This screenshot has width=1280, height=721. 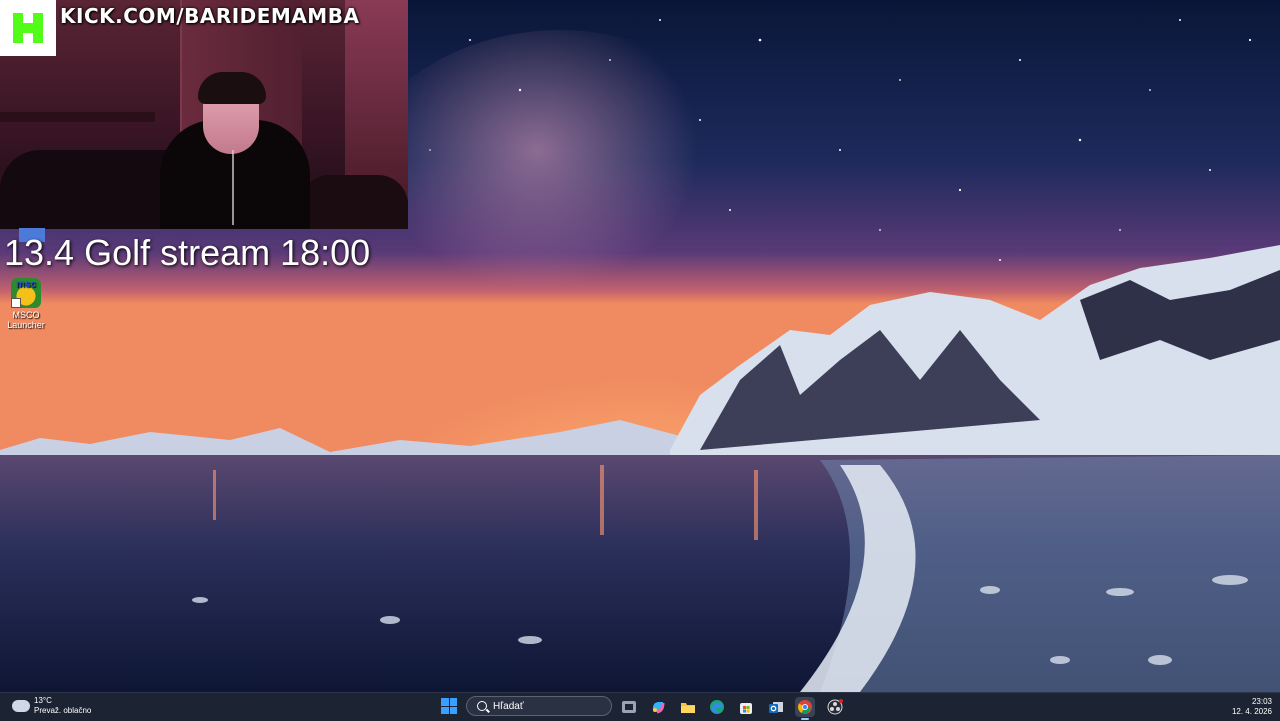 What do you see at coordinates (19, 704) in the screenshot?
I see `partly-cloudy-icon` at bounding box center [19, 704].